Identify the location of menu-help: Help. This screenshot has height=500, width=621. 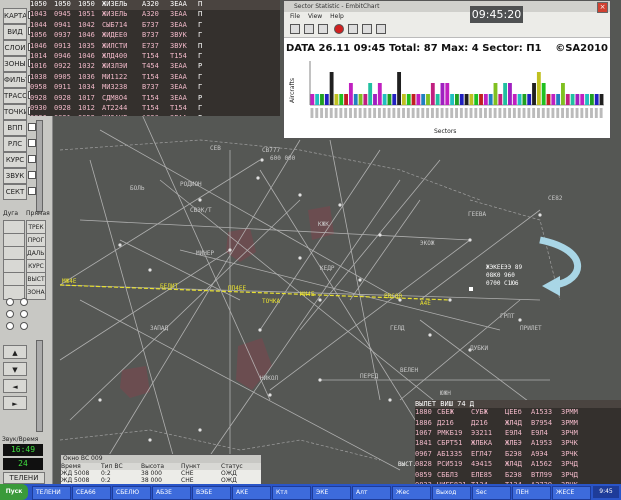
(337, 16).